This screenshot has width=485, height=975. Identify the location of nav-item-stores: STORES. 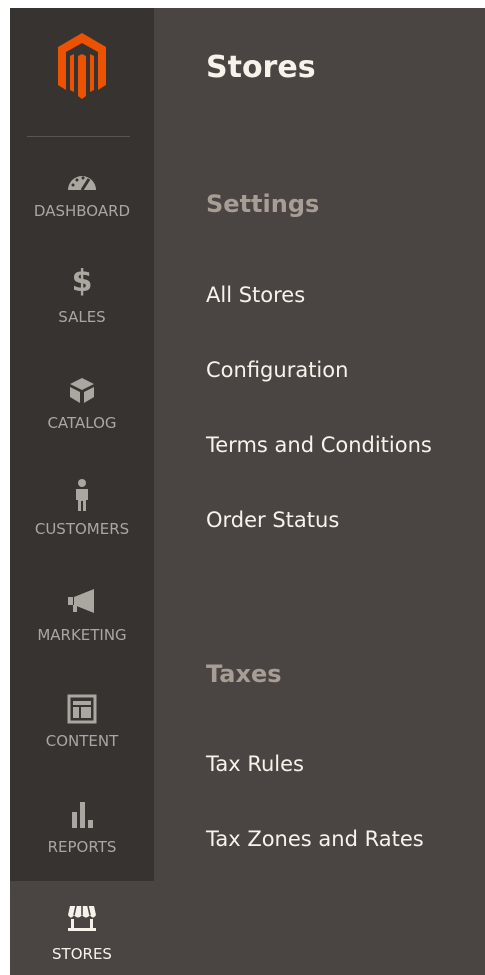
(82, 928).